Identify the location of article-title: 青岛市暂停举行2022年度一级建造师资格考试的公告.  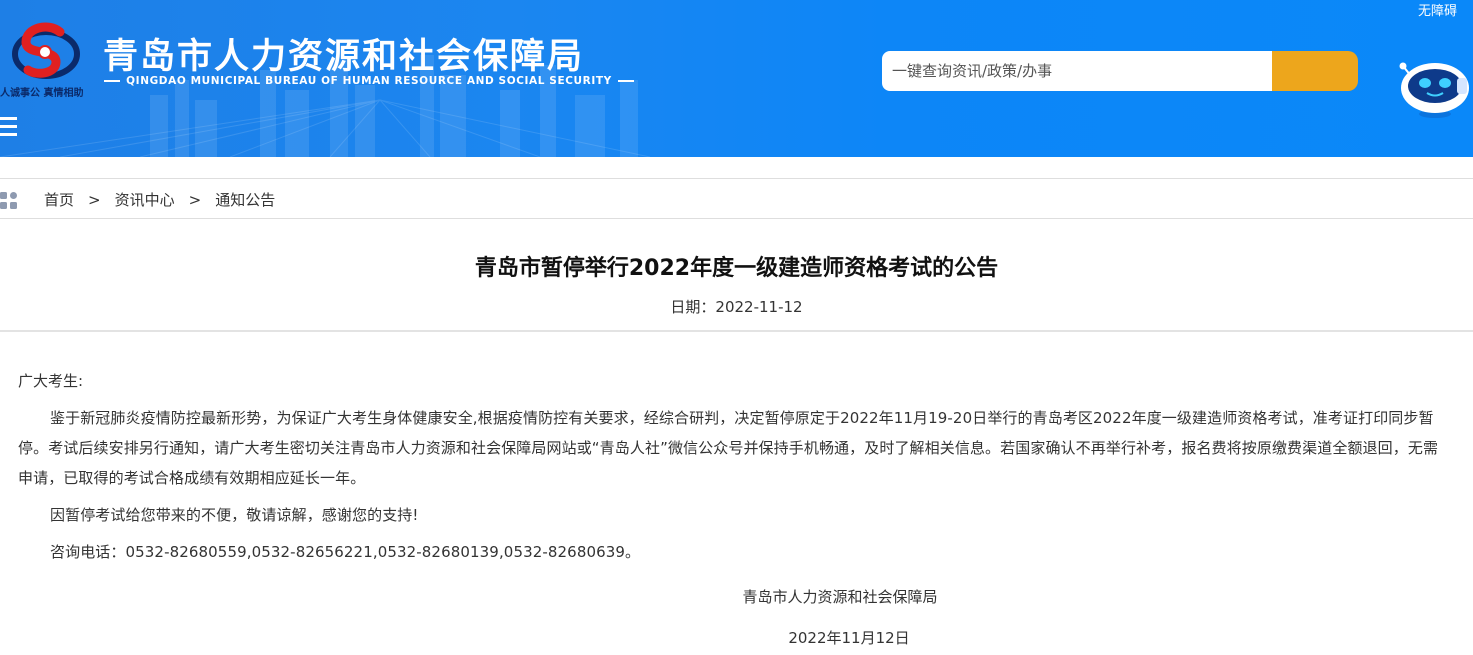
(736, 268).